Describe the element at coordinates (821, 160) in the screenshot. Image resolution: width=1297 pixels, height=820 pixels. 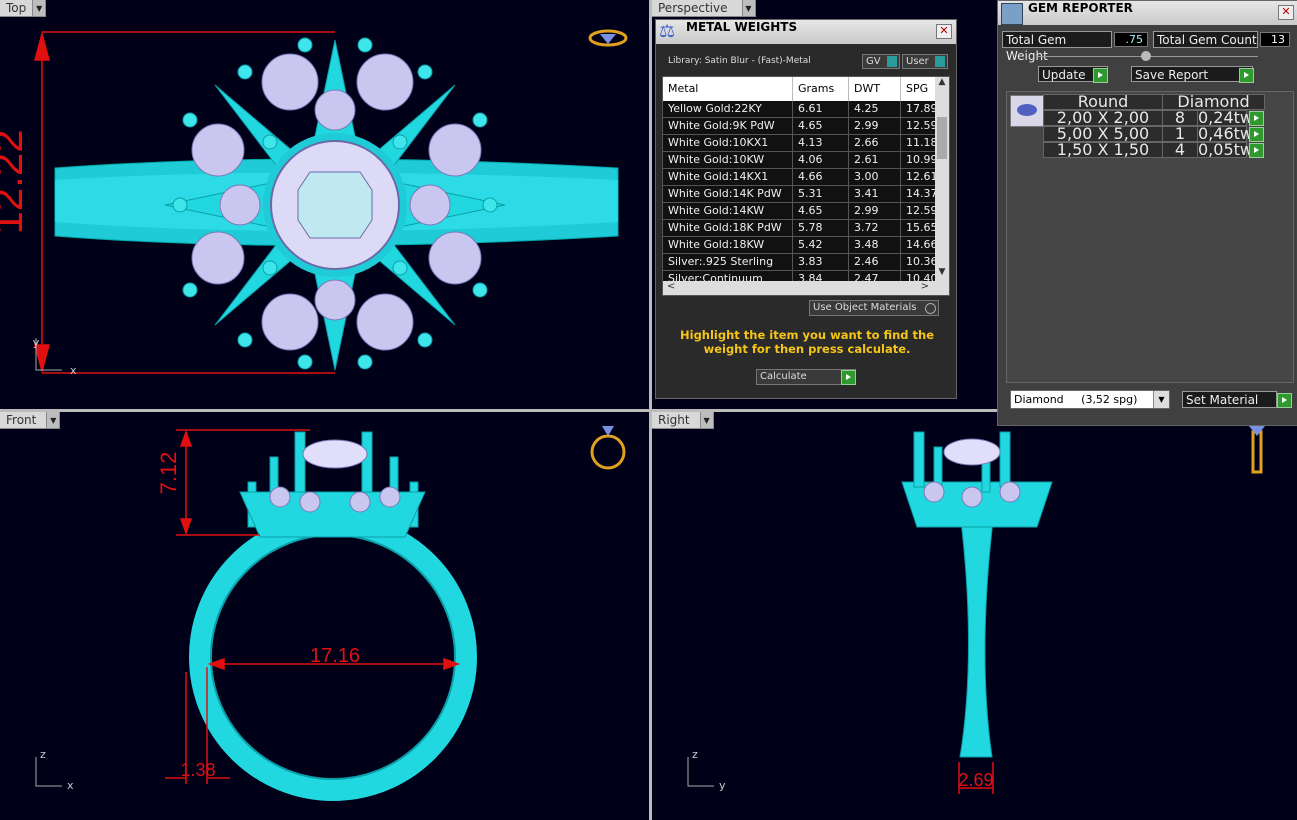
I see `grams-value: 4.06` at that location.